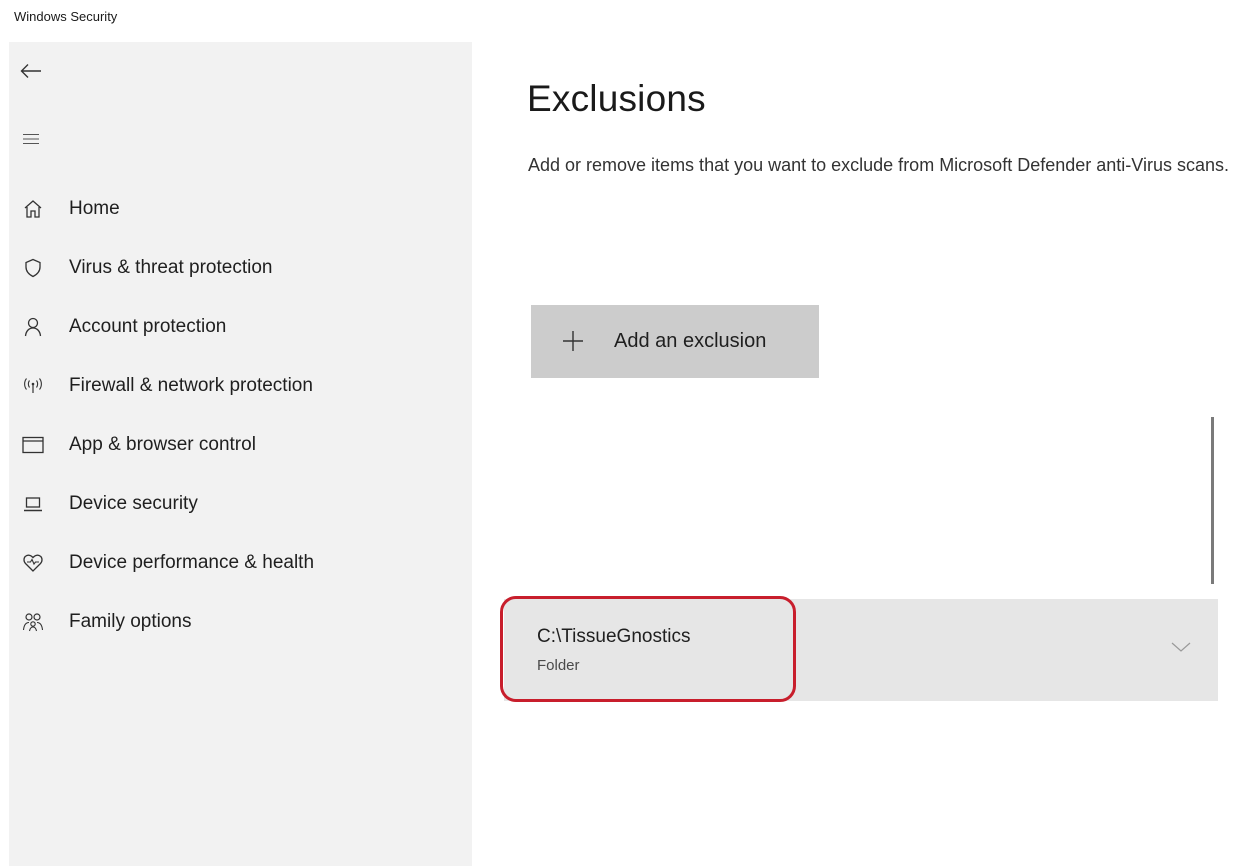 This screenshot has width=1246, height=866. What do you see at coordinates (33, 504) in the screenshot?
I see `laptop-icon` at bounding box center [33, 504].